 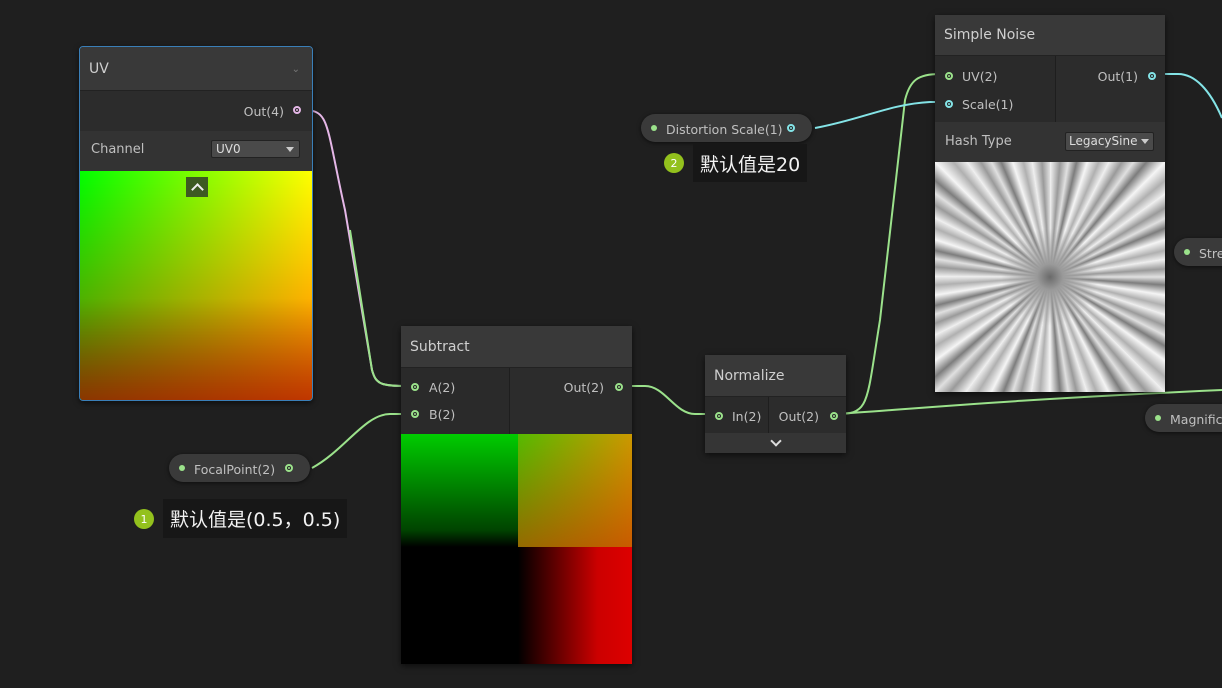 What do you see at coordinates (228, 149) in the screenshot?
I see `channel-dropdown-value: UV0` at bounding box center [228, 149].